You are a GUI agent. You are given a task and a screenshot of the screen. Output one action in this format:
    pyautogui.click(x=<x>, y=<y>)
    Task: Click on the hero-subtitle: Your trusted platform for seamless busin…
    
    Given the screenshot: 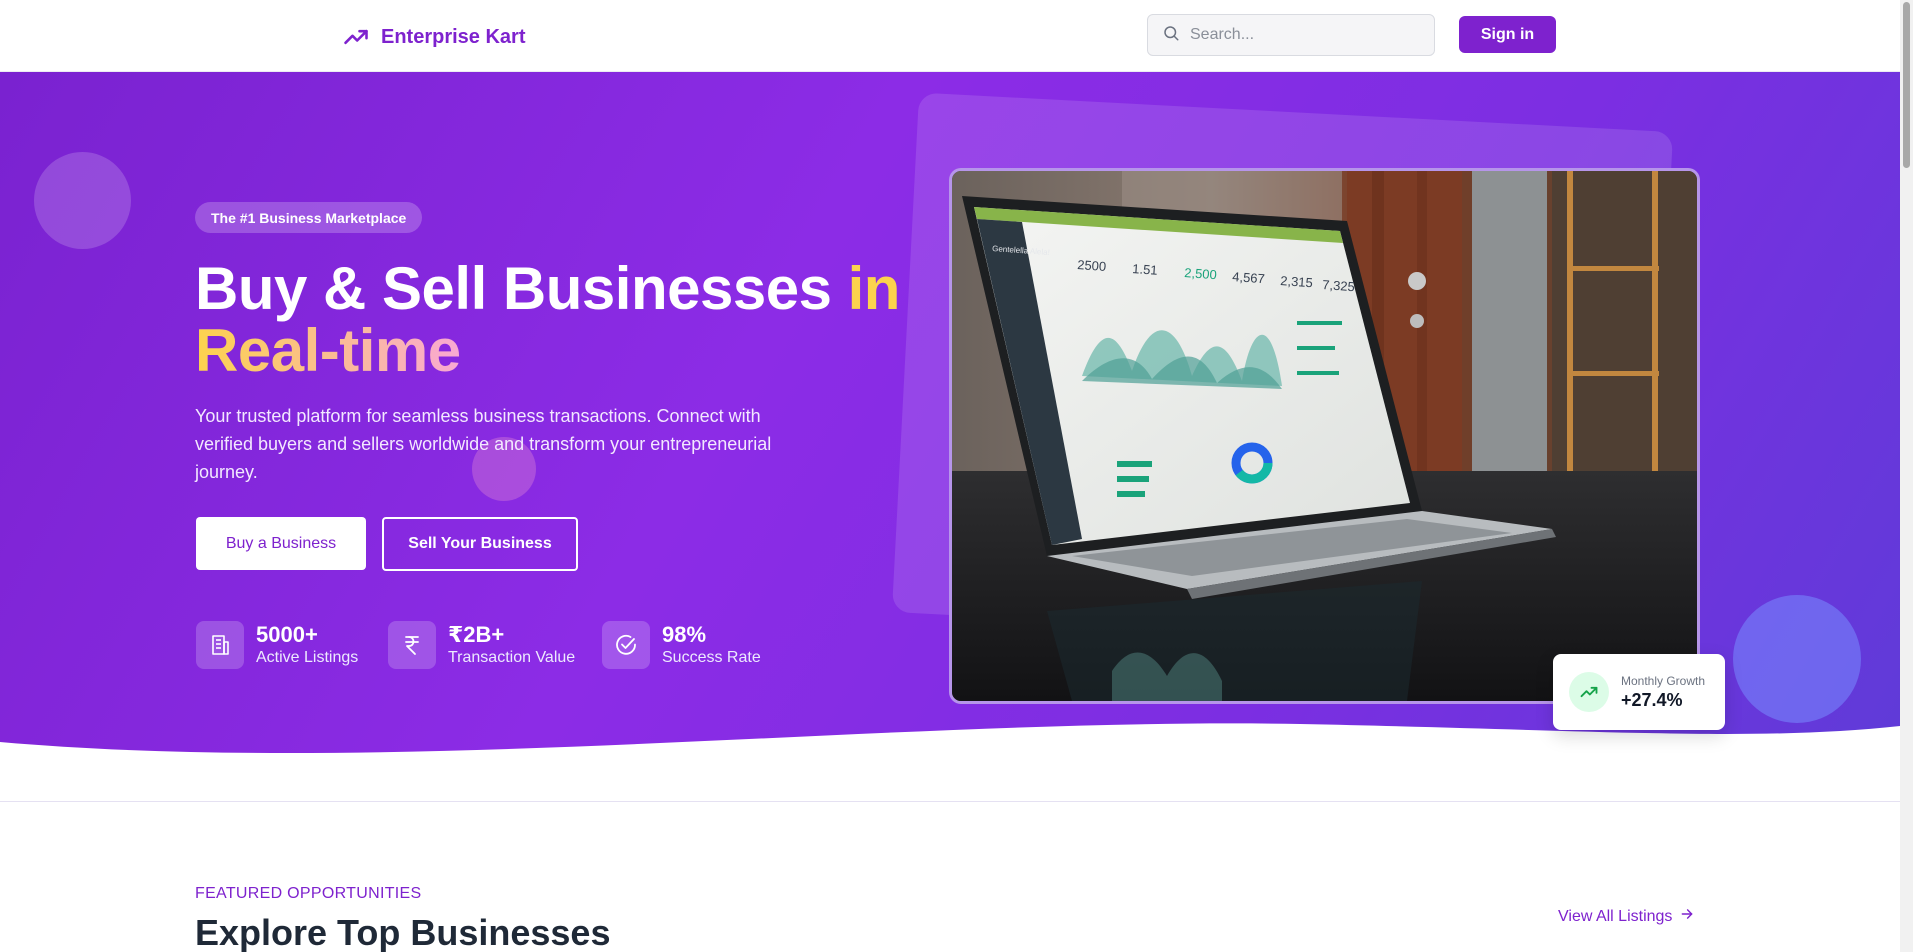 What is the action you would take?
    pyautogui.click(x=483, y=444)
    